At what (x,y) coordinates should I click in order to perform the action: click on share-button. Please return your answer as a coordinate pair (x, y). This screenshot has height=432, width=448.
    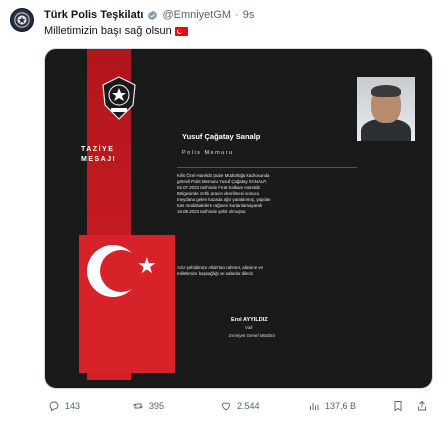
    Looking at the image, I should click on (422, 406).